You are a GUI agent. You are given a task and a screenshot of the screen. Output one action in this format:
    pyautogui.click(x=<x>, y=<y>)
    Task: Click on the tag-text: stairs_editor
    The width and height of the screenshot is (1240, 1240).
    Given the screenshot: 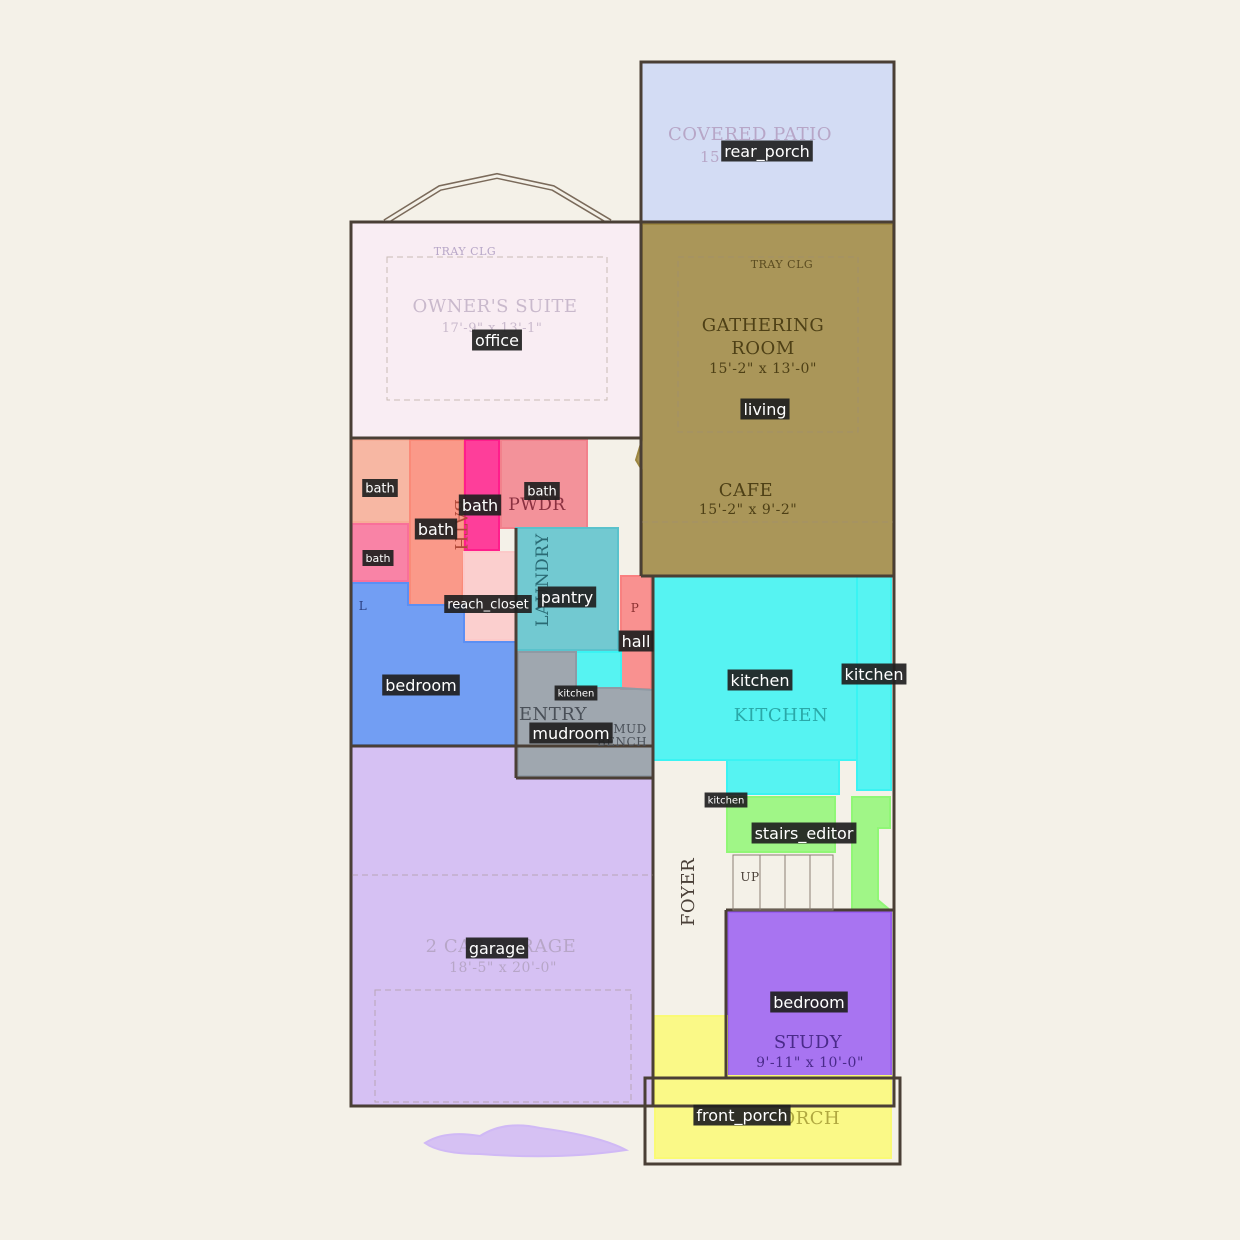 What is the action you would take?
    pyautogui.click(x=804, y=834)
    